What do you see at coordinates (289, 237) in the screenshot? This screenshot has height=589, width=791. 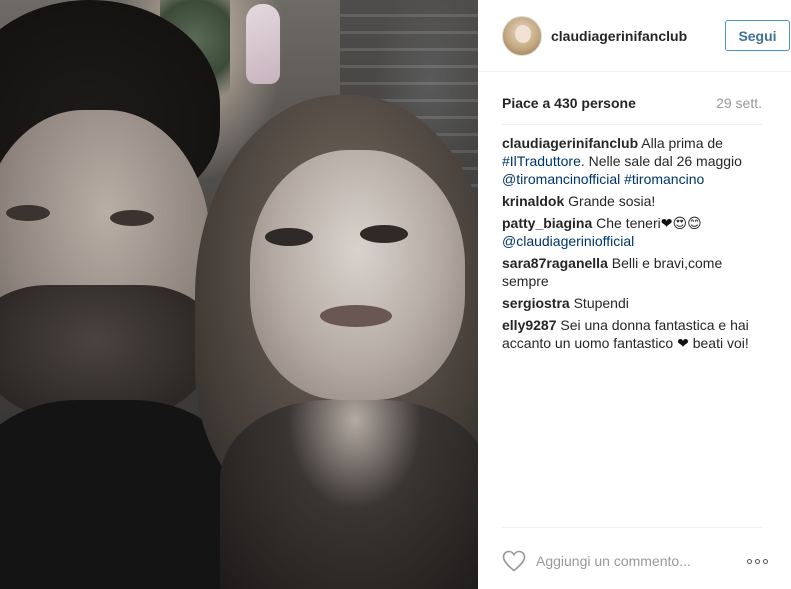 I see `woman-eye-left` at bounding box center [289, 237].